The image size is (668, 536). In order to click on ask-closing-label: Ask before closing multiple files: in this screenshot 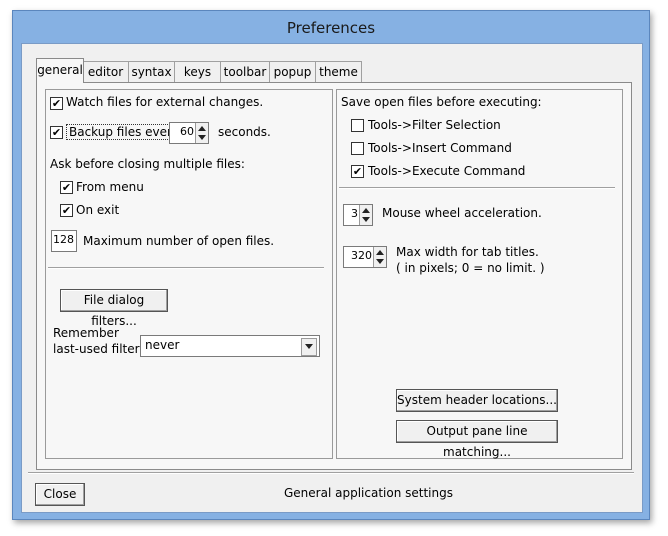, I will do `click(147, 164)`.